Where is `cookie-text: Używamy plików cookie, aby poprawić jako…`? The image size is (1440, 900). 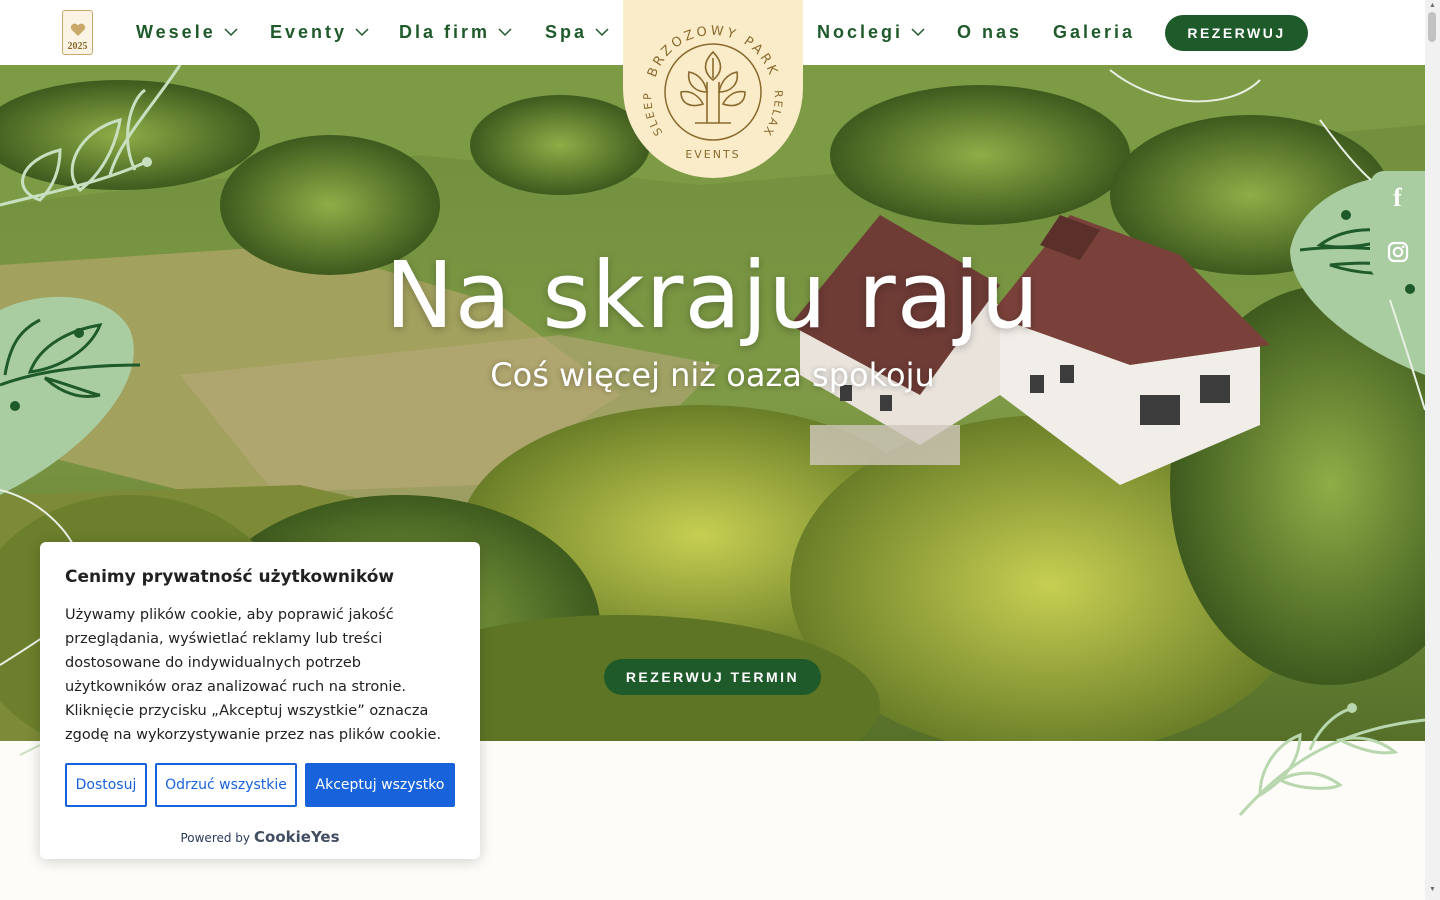
cookie-text: Używamy plików cookie, aby poprawić jako… is located at coordinates (253, 675).